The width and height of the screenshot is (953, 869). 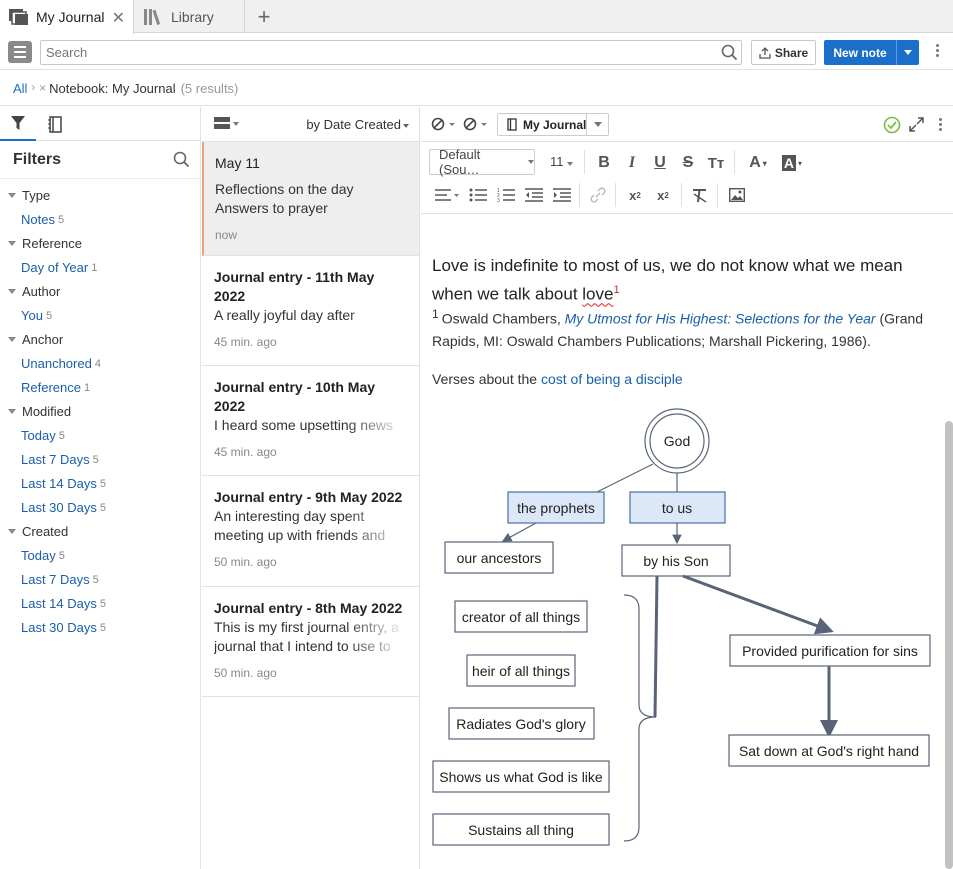 I want to click on bold-icon: B, so click(x=604, y=163).